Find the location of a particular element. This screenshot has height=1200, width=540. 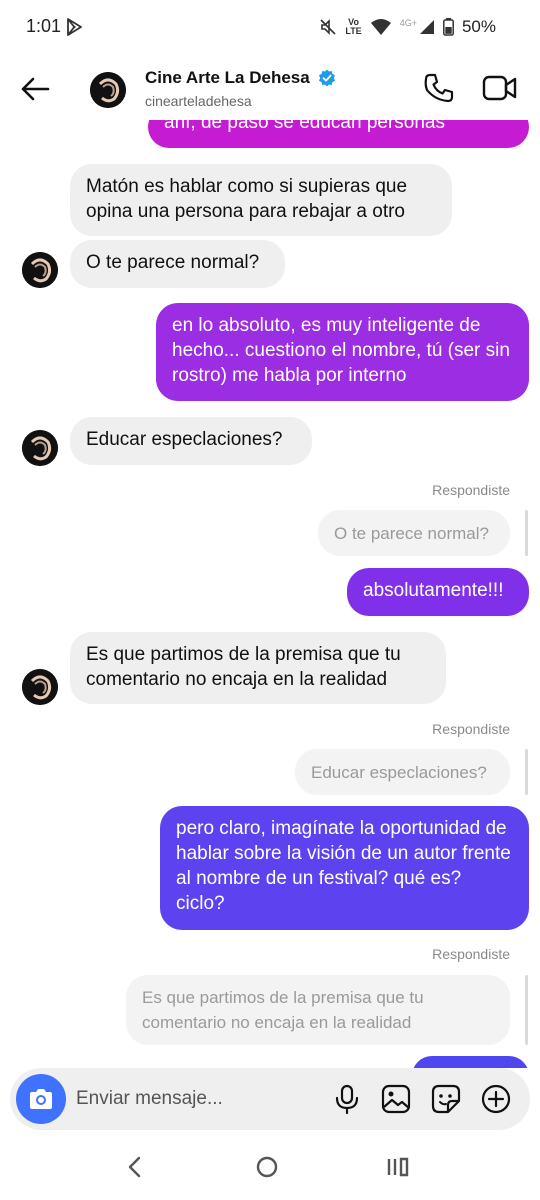

mute-icon is located at coordinates (328, 27).